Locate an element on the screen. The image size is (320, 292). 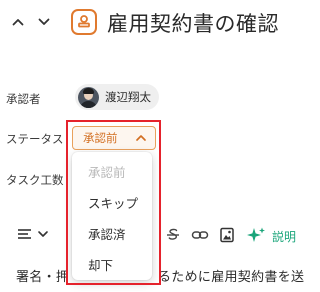
approver-label: 承認者 is located at coordinates (23, 99).